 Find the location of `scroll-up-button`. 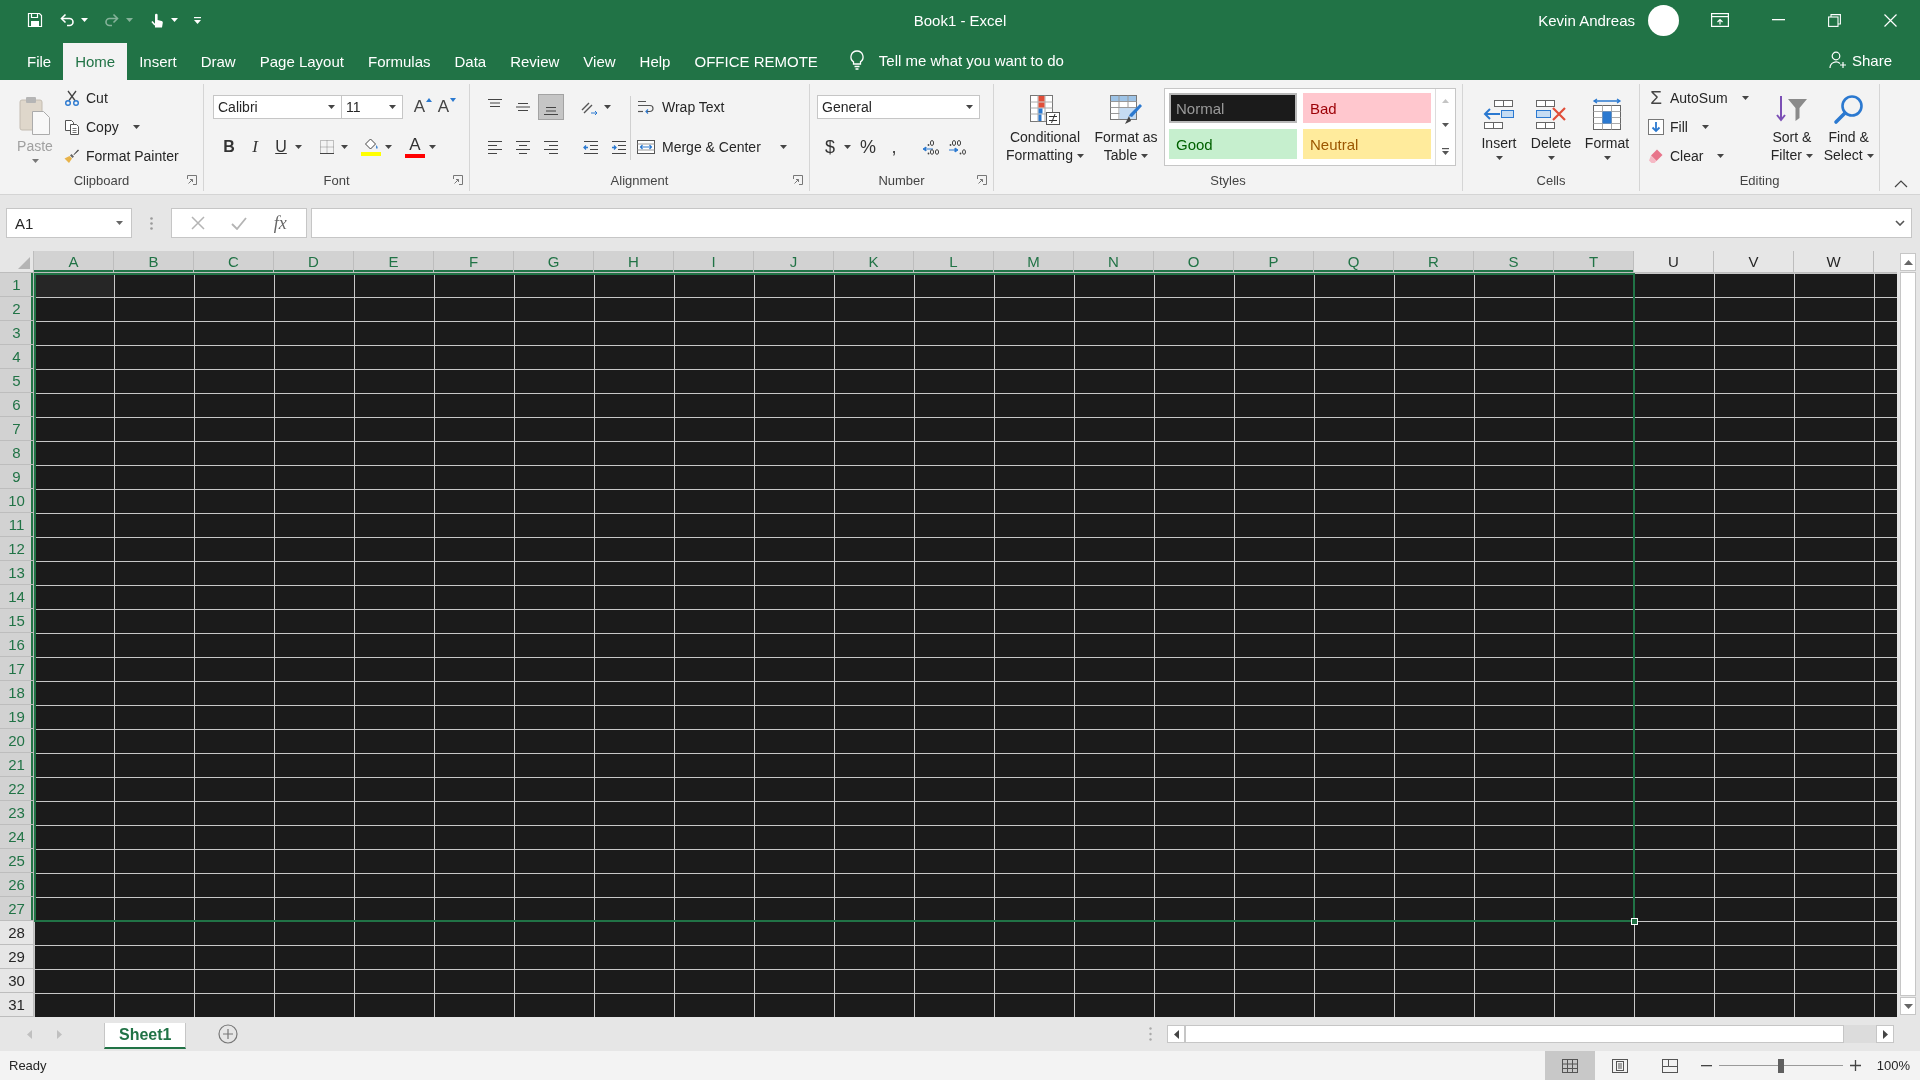

scroll-up-button is located at coordinates (1908, 262).